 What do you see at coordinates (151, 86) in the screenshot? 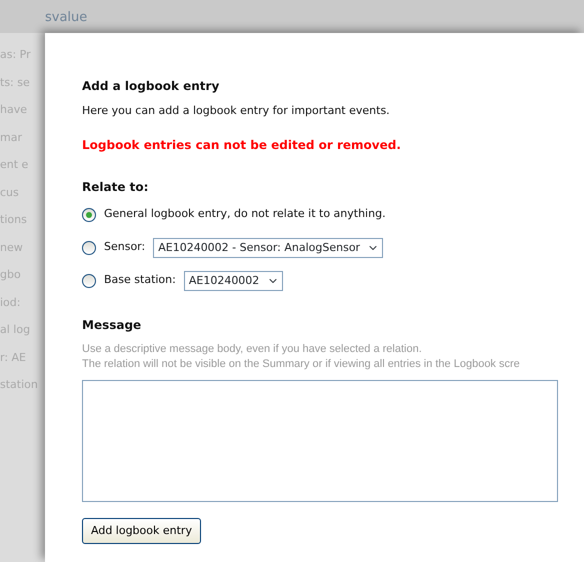
I see `dialog-title: Add a logbook entry` at bounding box center [151, 86].